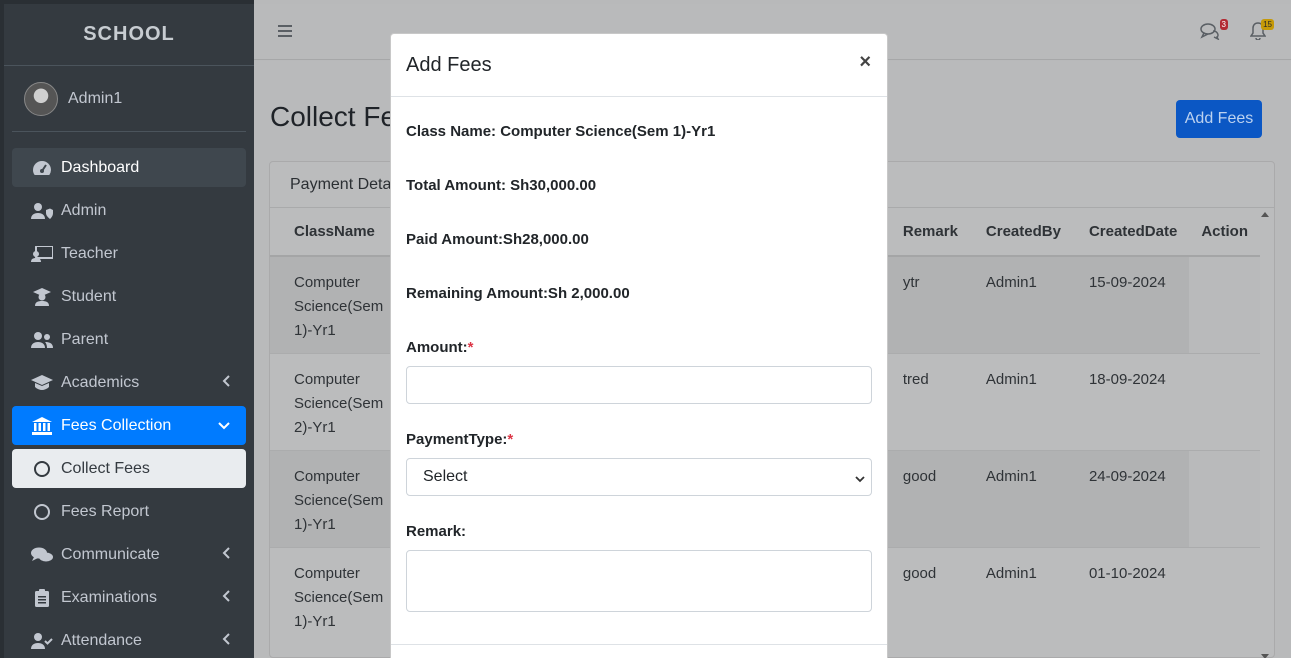  What do you see at coordinates (1021, 232) in the screenshot?
I see `column-header-createdby: CreatedBy` at bounding box center [1021, 232].